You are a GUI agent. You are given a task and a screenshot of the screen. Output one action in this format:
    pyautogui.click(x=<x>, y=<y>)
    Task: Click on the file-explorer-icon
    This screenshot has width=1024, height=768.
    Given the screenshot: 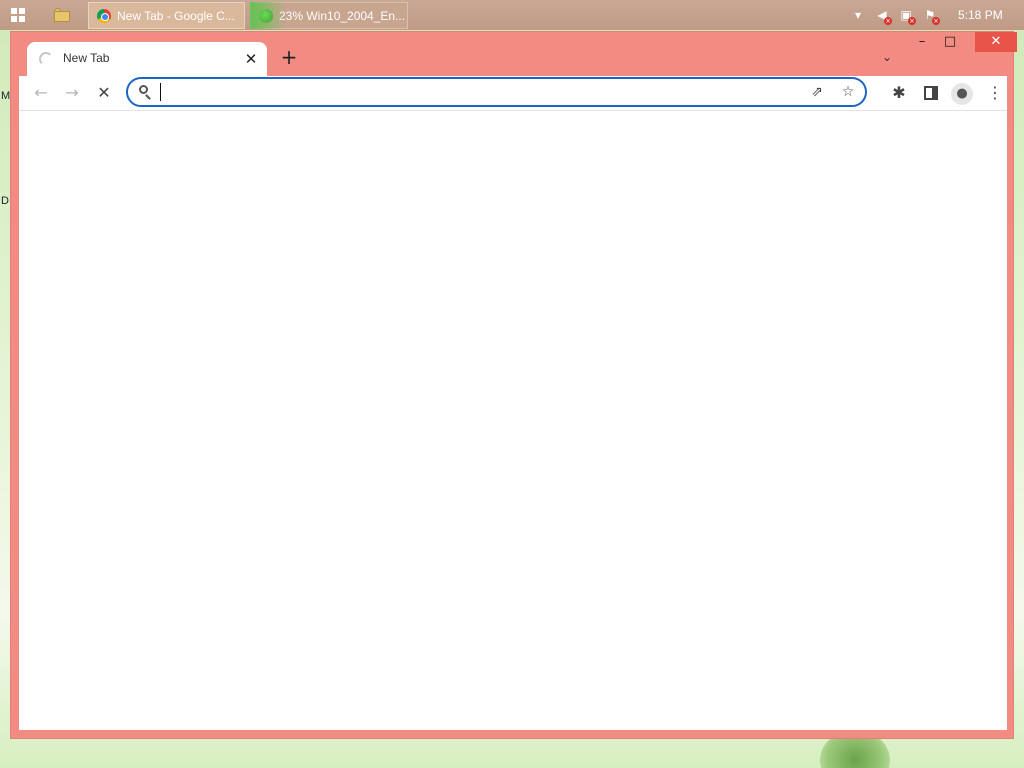 What is the action you would take?
    pyautogui.click(x=62, y=15)
    